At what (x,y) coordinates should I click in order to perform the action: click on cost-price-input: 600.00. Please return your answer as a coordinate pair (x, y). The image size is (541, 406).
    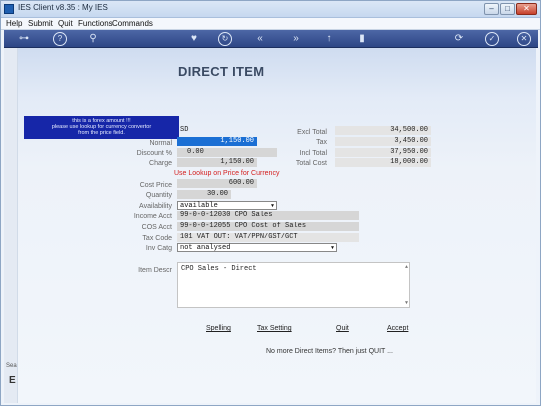
    Looking at the image, I should click on (217, 183).